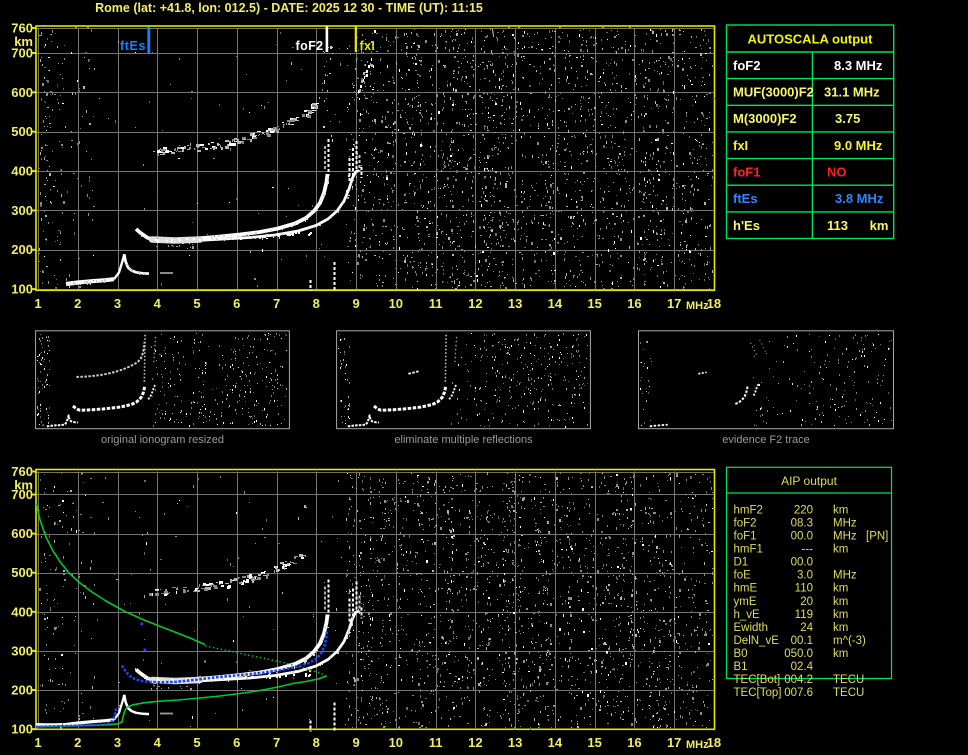 Image resolution: width=968 pixels, height=755 pixels. Describe the element at coordinates (798, 680) in the screenshot. I see `svg-text: 004.2` at that location.